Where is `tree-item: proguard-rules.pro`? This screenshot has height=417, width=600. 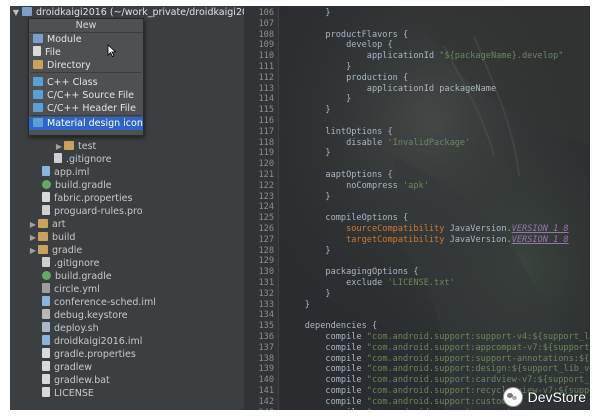
tree-item: proguard-rules.pro is located at coordinates (76, 211).